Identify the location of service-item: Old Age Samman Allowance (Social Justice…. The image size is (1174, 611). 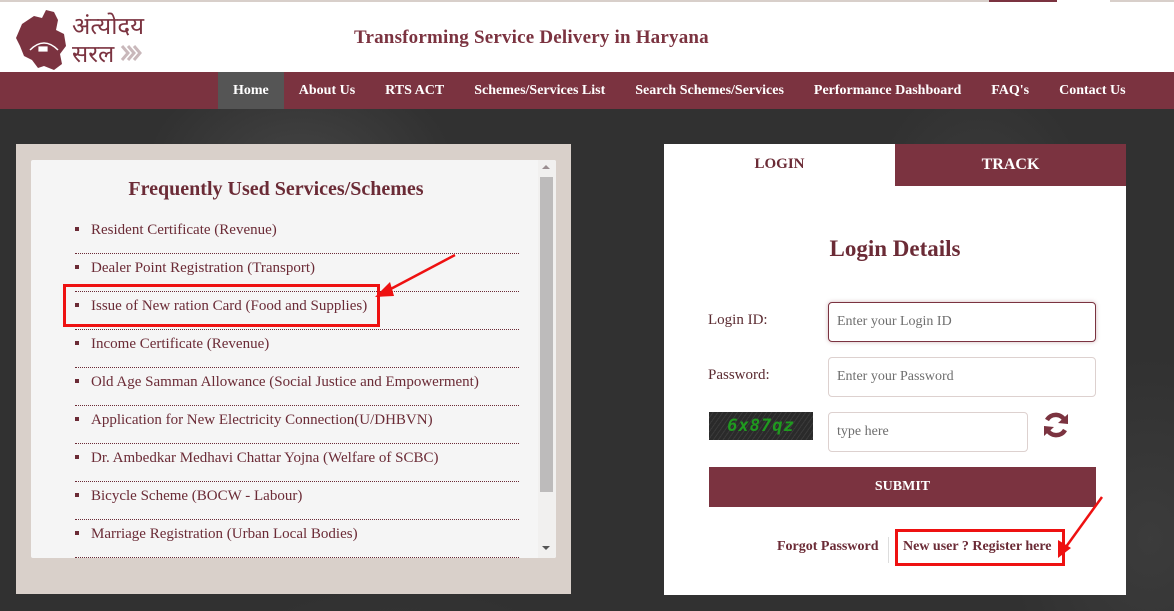
(297, 387).